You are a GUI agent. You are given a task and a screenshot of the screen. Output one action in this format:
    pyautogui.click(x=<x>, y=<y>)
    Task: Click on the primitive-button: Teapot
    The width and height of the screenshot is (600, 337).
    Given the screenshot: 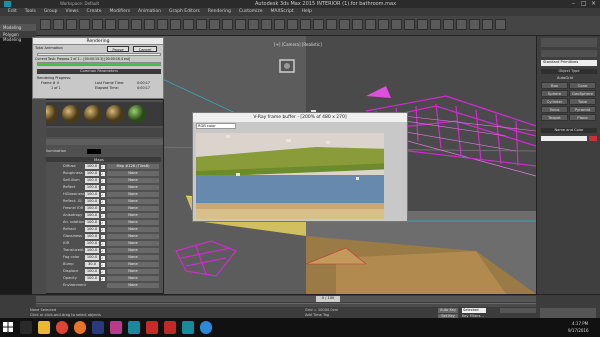 What is the action you would take?
    pyautogui.click(x=554, y=117)
    